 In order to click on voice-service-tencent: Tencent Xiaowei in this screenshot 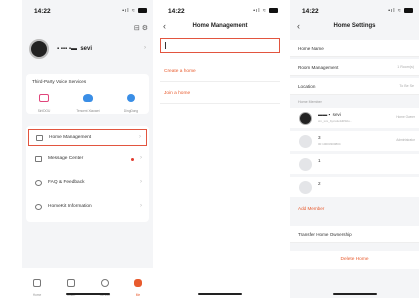, I will do `click(88, 101)`.